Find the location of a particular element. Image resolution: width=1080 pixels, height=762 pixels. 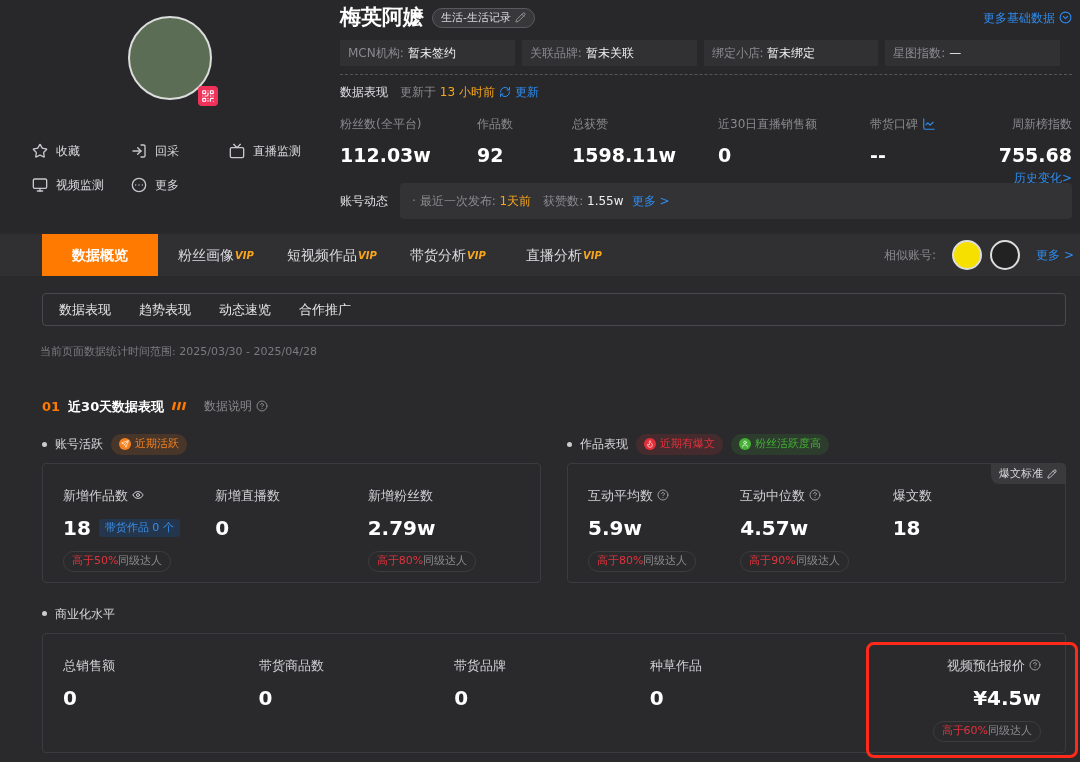

section-label: 账号动态 is located at coordinates (364, 201).